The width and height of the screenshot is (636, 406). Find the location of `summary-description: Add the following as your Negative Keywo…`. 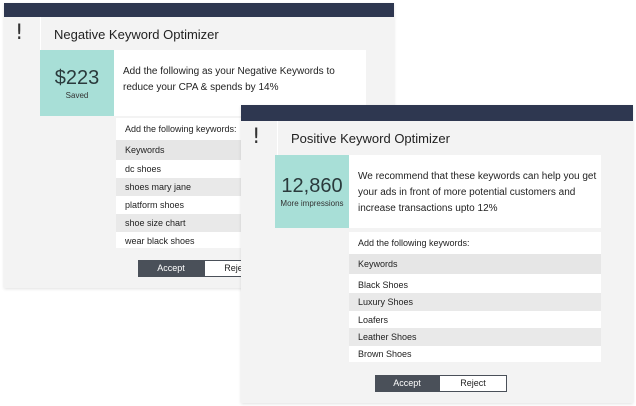

summary-description: Add the following as your Negative Keywo… is located at coordinates (229, 79).